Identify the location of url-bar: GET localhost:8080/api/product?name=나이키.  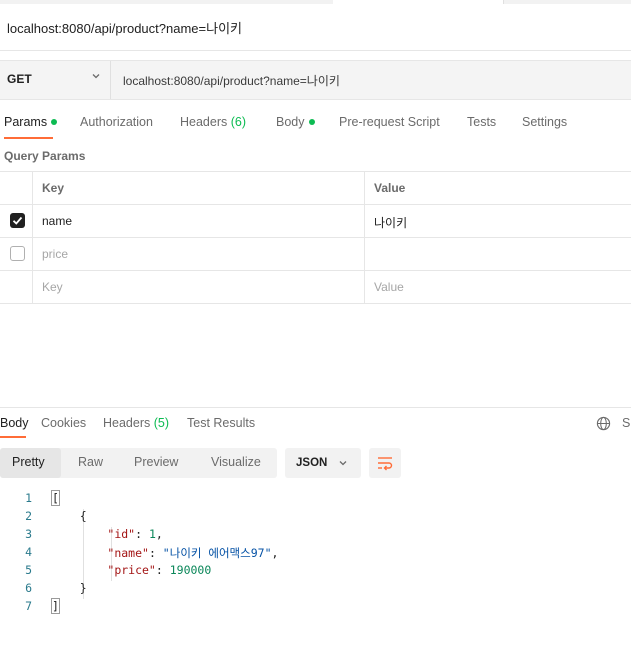
(315, 80).